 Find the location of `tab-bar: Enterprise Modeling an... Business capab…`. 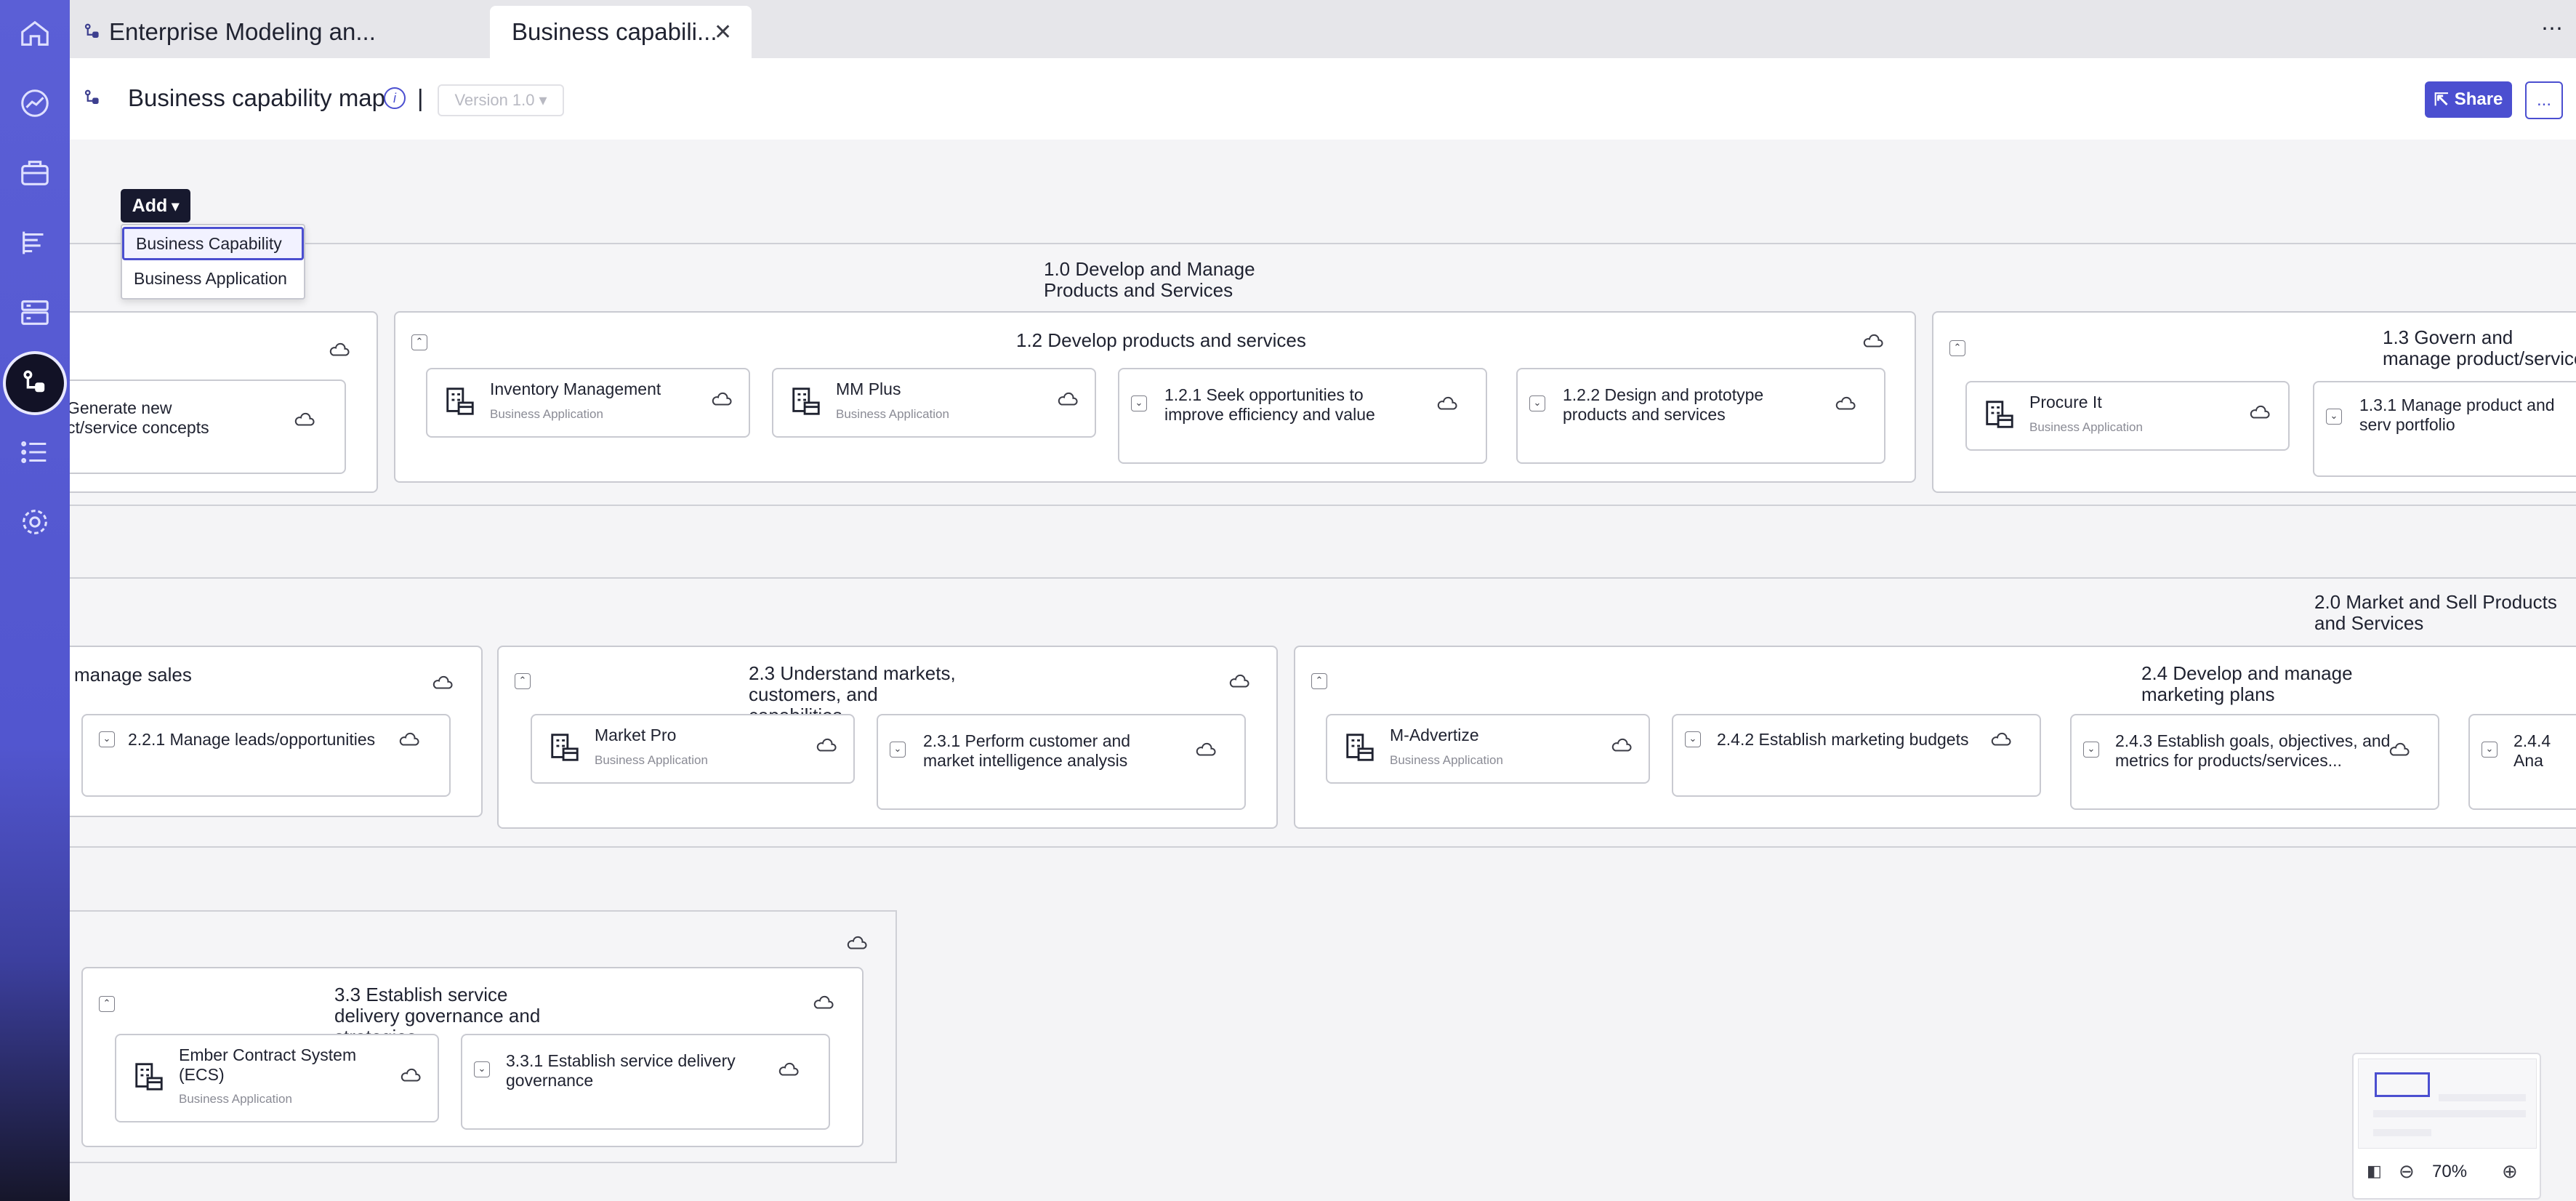

tab-bar: Enterprise Modeling an... Business capab… is located at coordinates (1323, 29).